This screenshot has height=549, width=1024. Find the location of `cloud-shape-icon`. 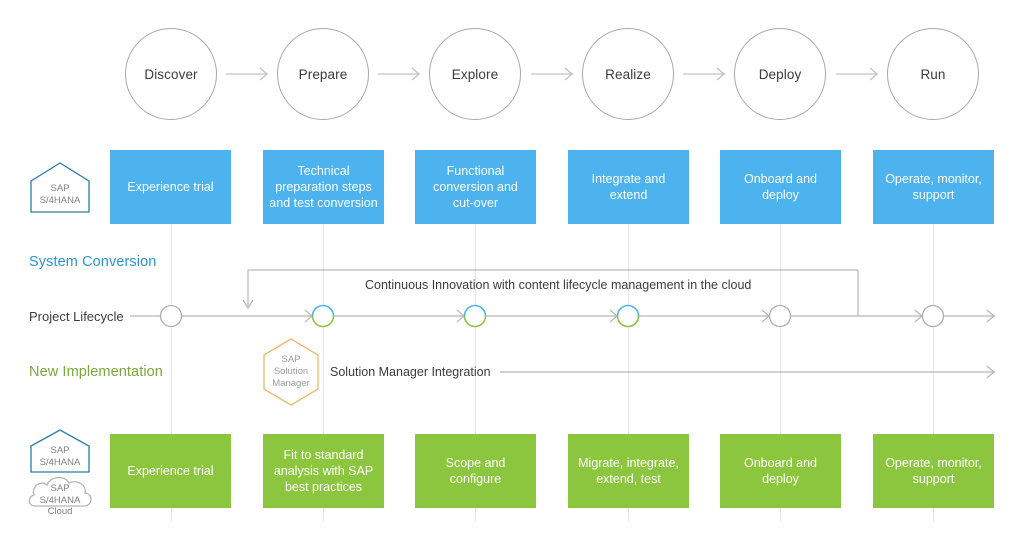

cloud-shape-icon is located at coordinates (60, 491).